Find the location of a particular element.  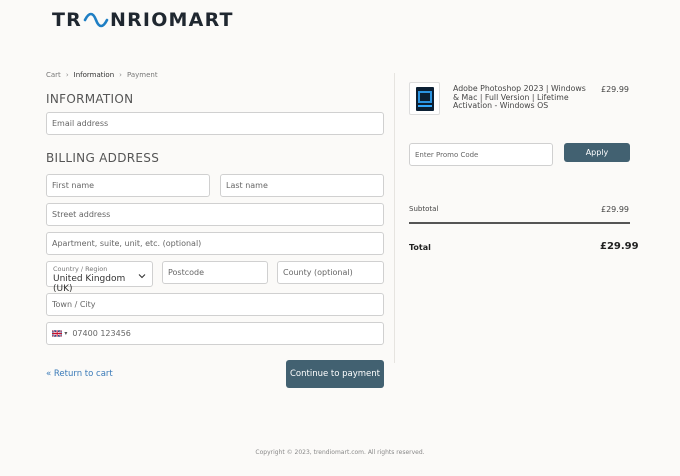

summary-divider is located at coordinates (519, 223).